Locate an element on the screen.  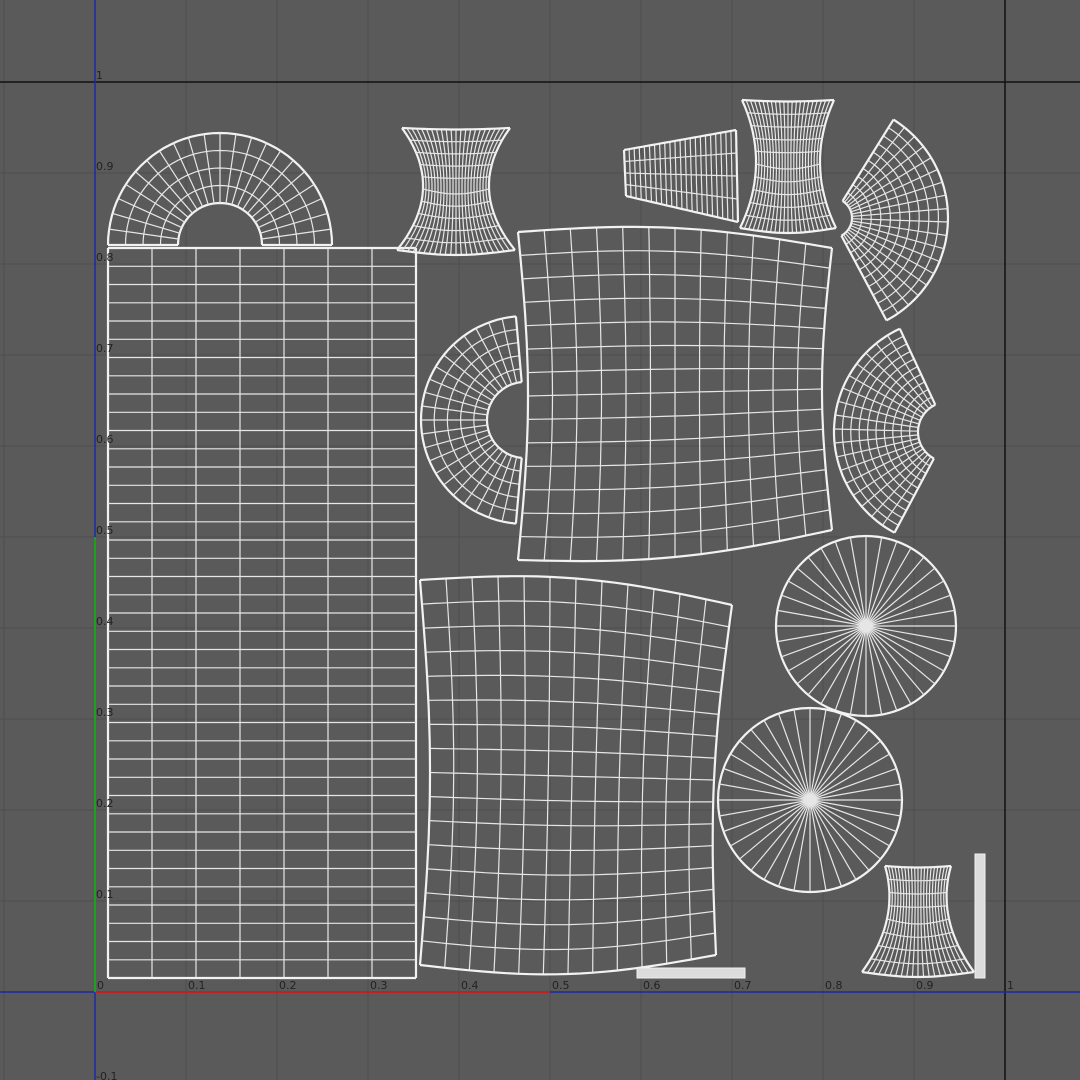
v-axis-label: 0.6 is located at coordinates (105, 439).